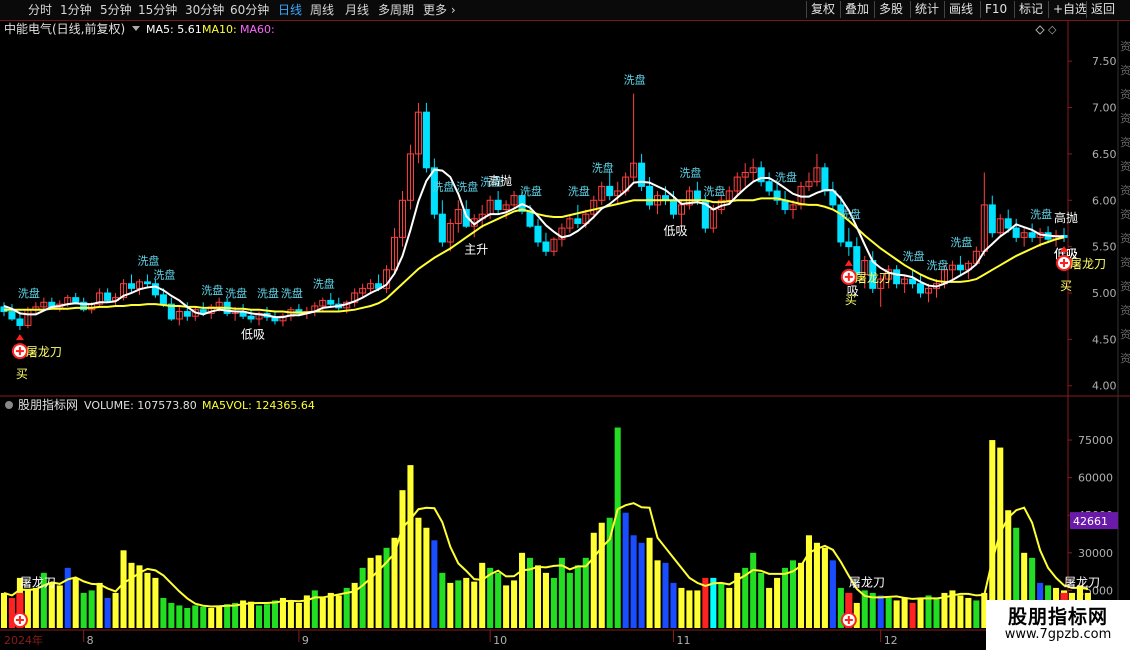 The height and width of the screenshot is (650, 1130). Describe the element at coordinates (714, 191) in the screenshot. I see `wash-label-16: 洗盘` at that location.